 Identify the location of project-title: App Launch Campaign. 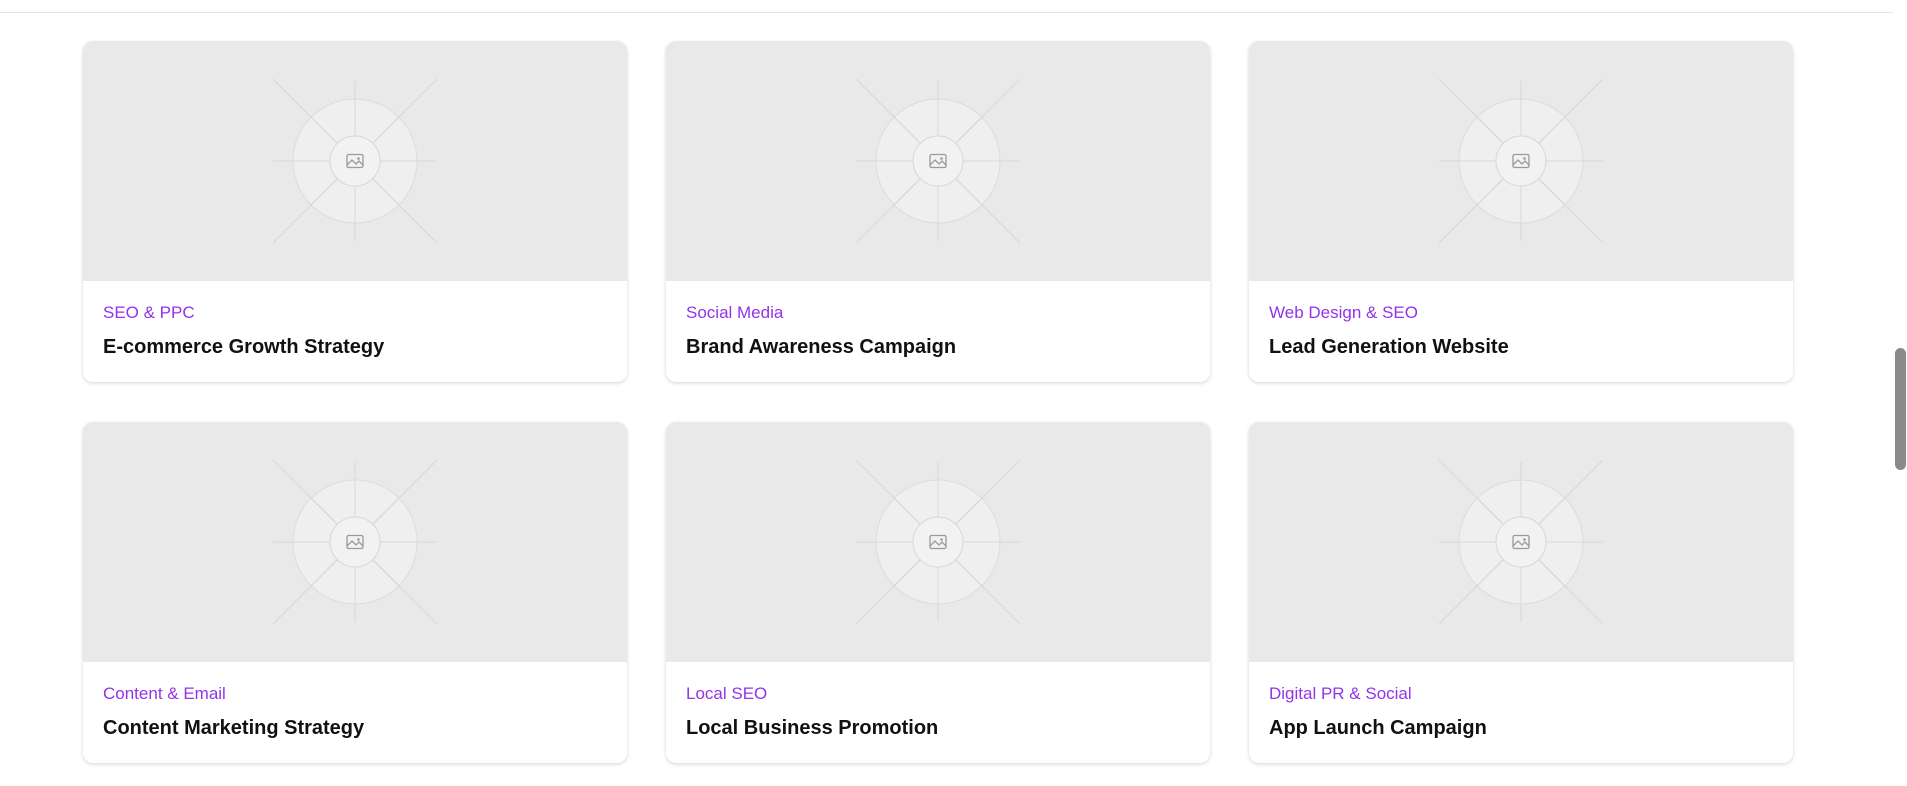
(1378, 728).